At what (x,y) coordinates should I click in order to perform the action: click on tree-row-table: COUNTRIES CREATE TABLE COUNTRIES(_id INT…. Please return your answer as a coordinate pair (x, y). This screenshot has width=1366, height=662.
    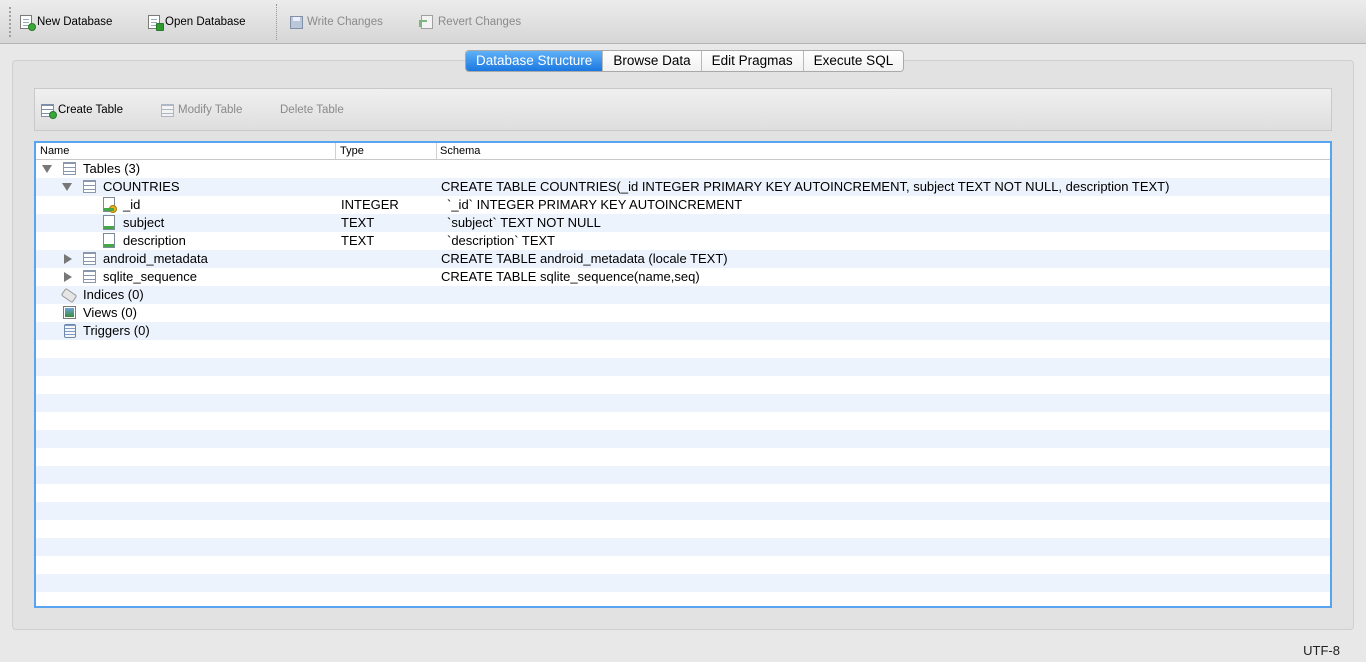
    Looking at the image, I should click on (683, 187).